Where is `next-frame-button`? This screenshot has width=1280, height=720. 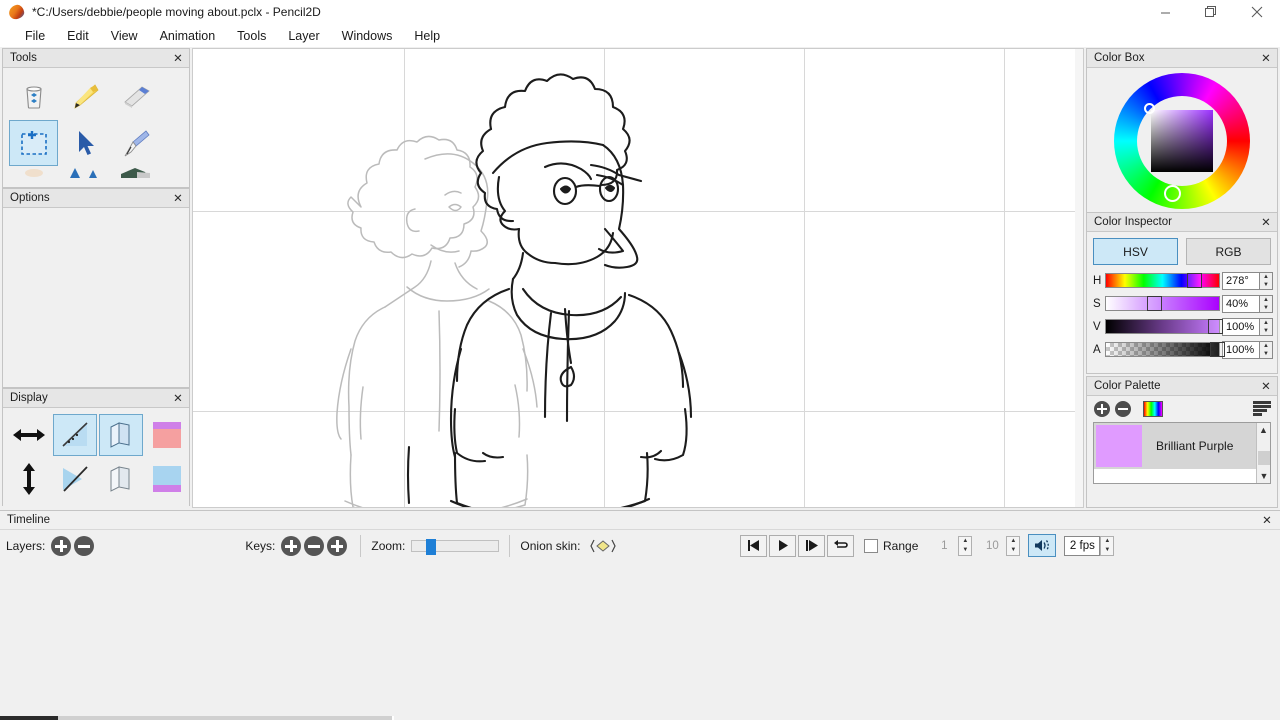 next-frame-button is located at coordinates (811, 545).